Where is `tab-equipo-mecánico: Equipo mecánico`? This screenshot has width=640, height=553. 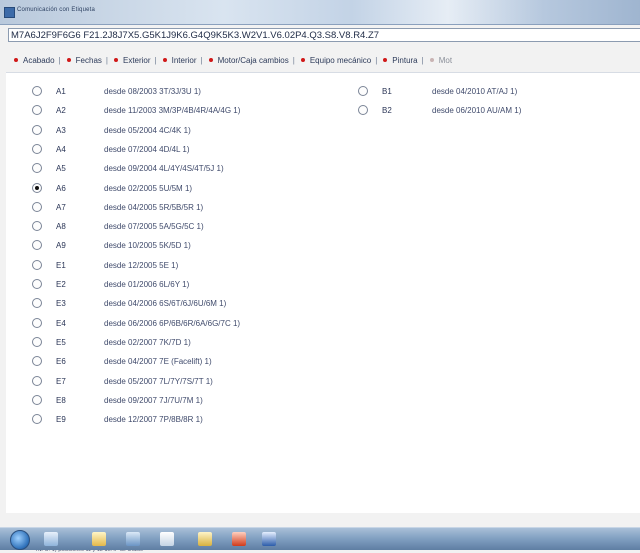 tab-equipo-mecánico: Equipo mecánico is located at coordinates (335, 61).